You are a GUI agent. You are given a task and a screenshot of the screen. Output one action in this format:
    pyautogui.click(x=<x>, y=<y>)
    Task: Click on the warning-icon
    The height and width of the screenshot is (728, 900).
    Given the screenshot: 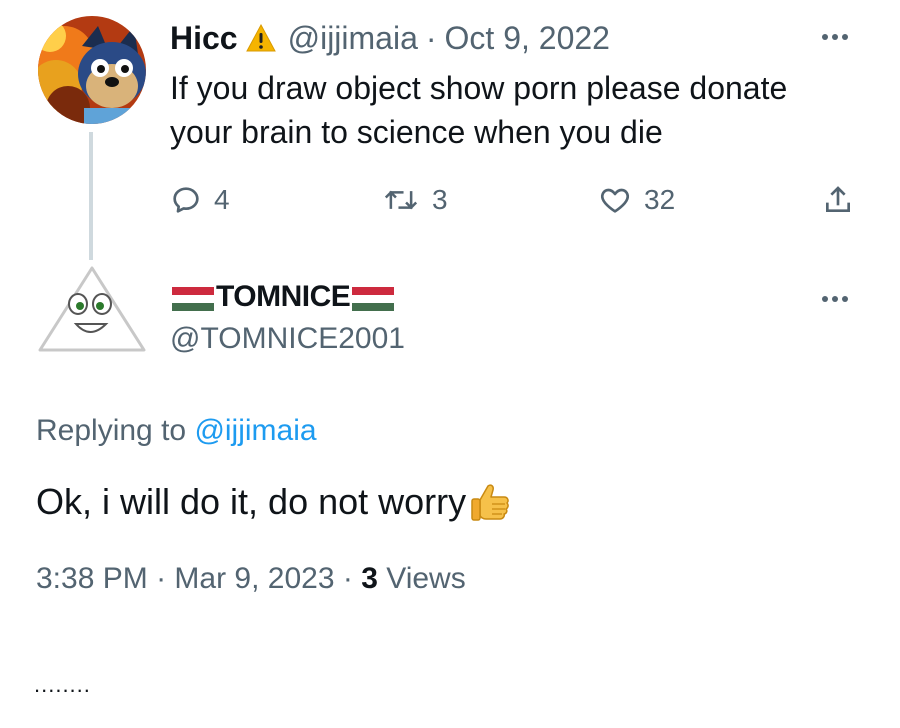 What is the action you would take?
    pyautogui.click(x=260, y=38)
    